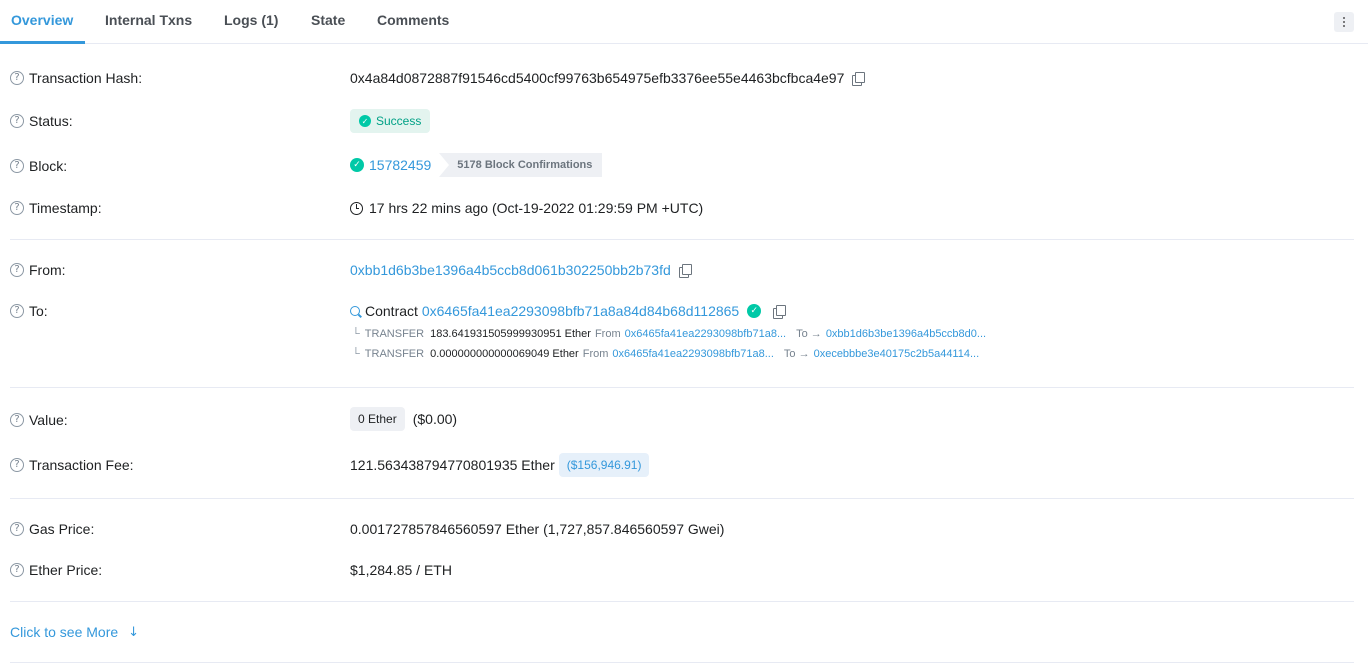  I want to click on ether-price-label: ? Ether Price:, so click(56, 570).